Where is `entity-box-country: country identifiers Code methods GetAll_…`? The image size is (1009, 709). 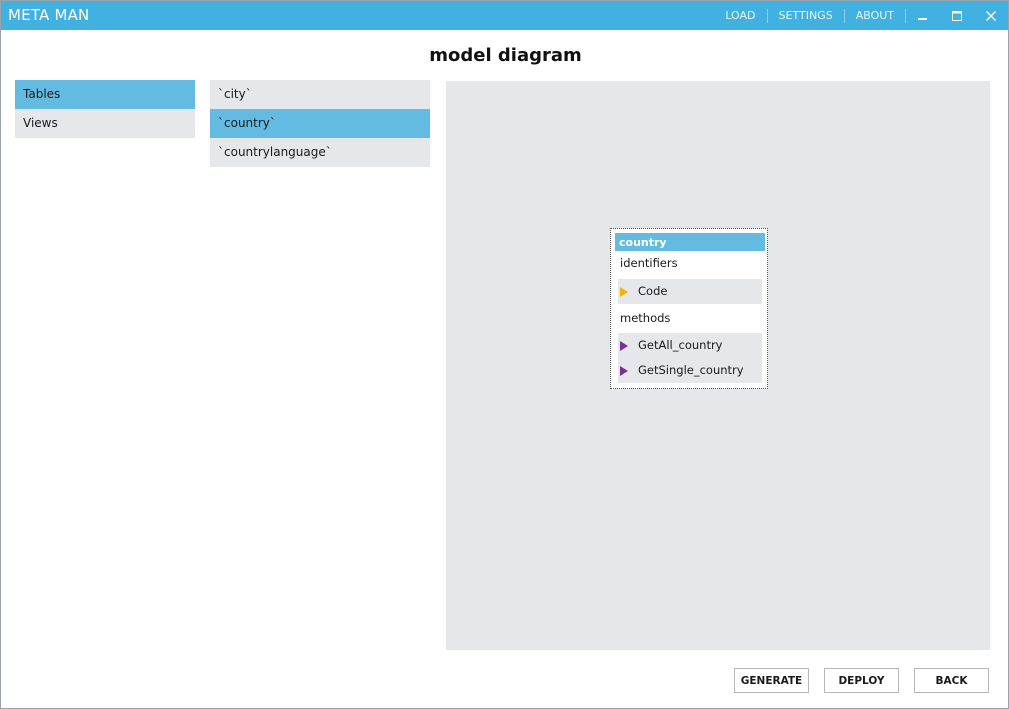
entity-box-country: country identifiers Code methods GetAll_… is located at coordinates (689, 308).